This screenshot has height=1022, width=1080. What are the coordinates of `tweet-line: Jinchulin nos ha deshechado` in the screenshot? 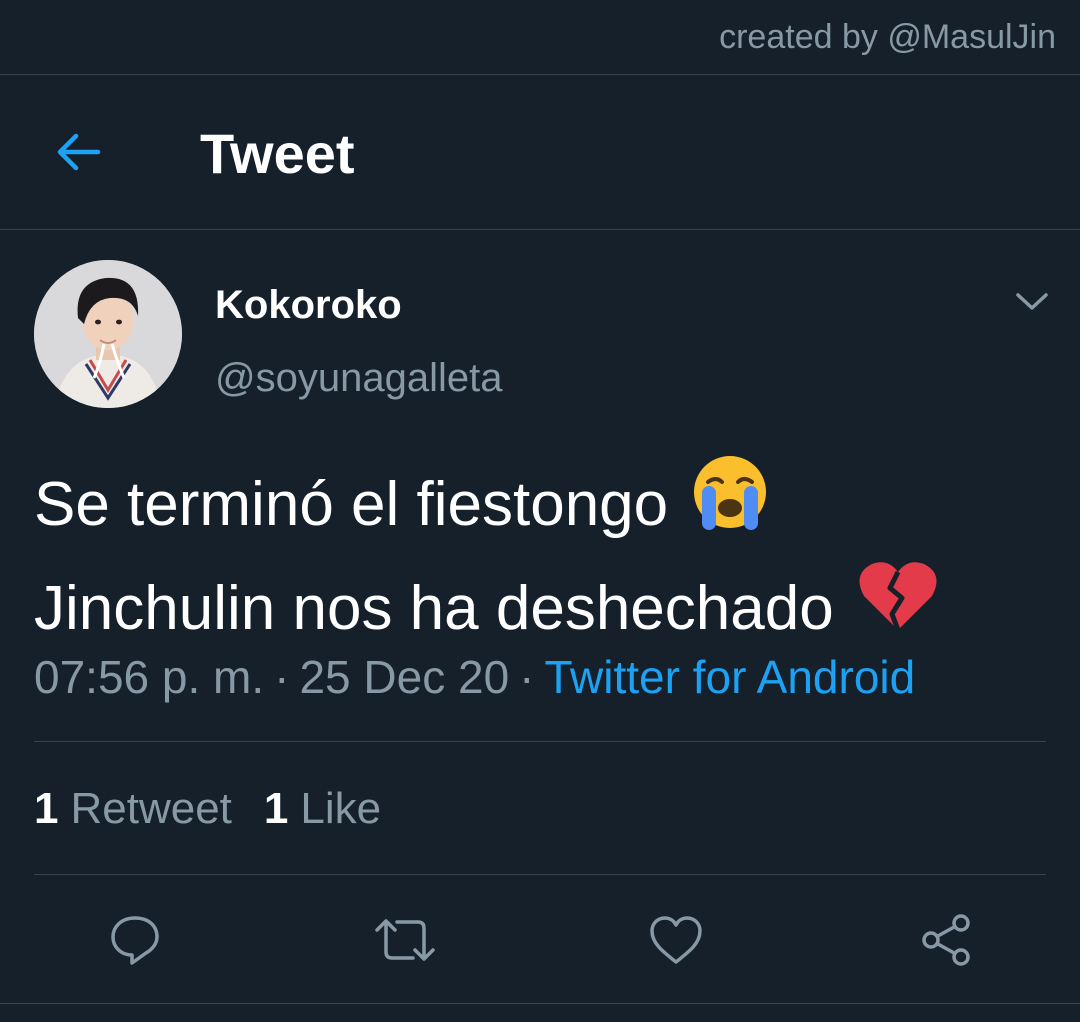 It's located at (544, 609).